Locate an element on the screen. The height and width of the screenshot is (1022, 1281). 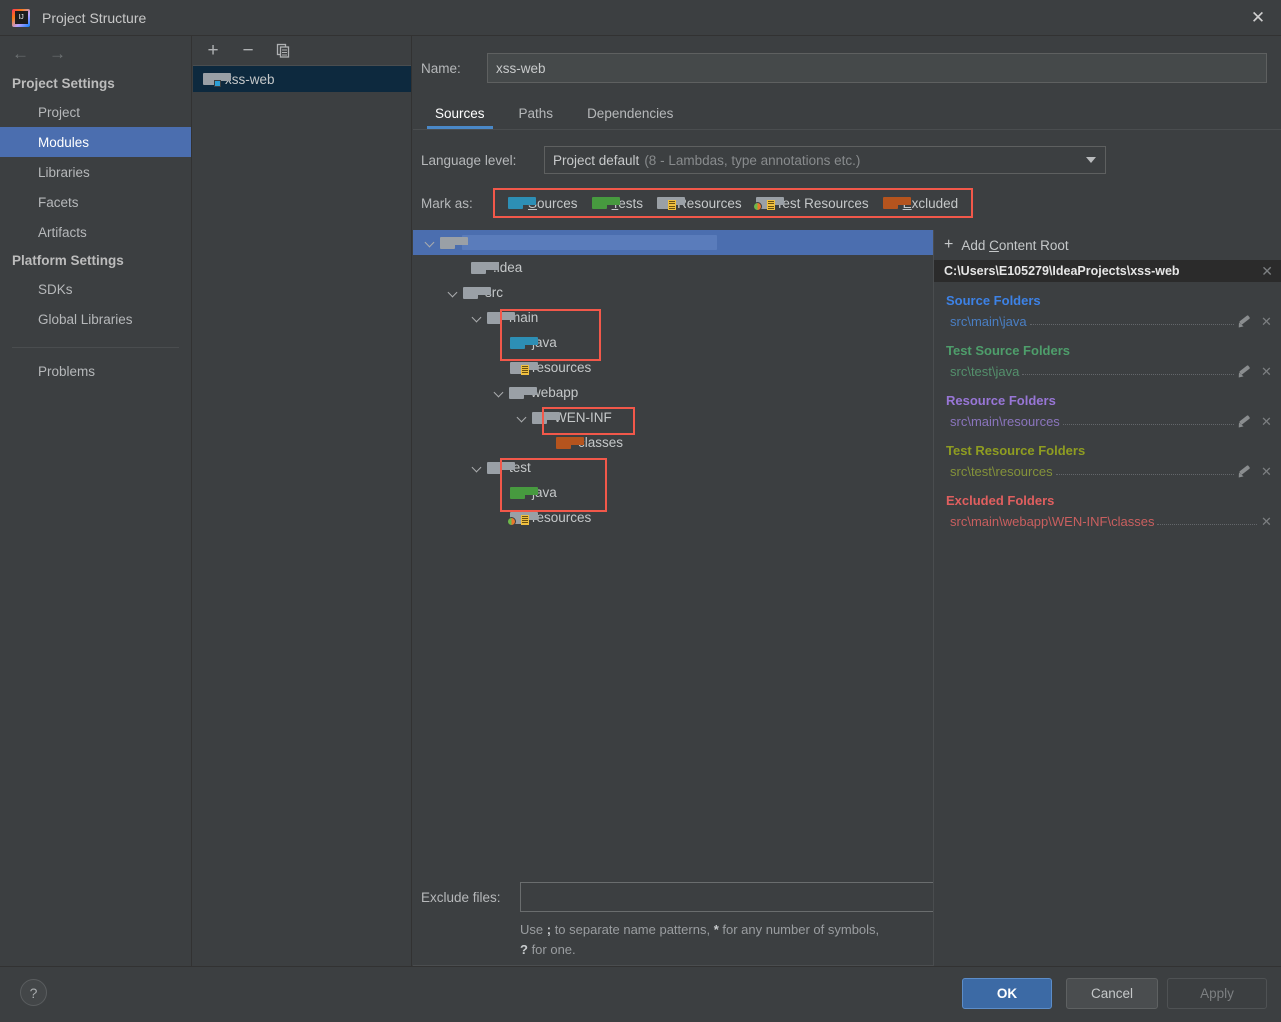
group-source-folders: Source Folders src\main\java ✕ is located at coordinates (1107, 312).